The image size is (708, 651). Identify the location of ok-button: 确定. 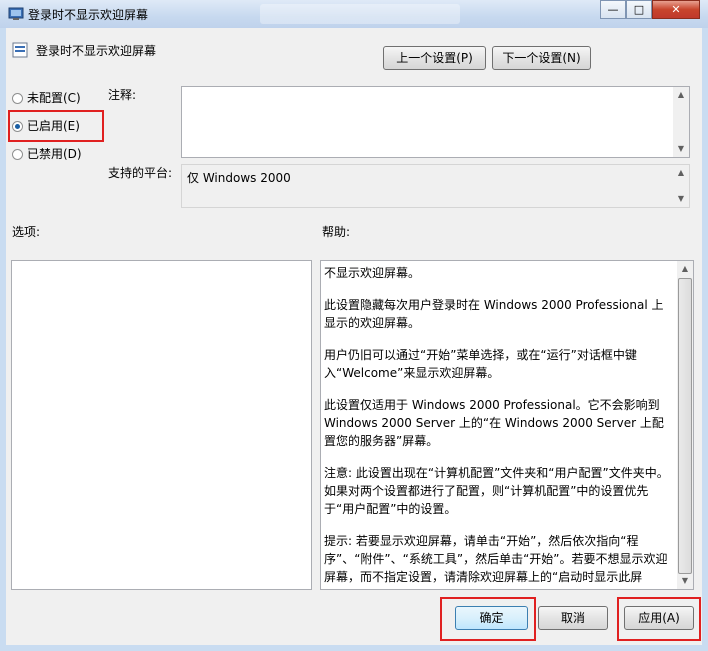
(491, 618).